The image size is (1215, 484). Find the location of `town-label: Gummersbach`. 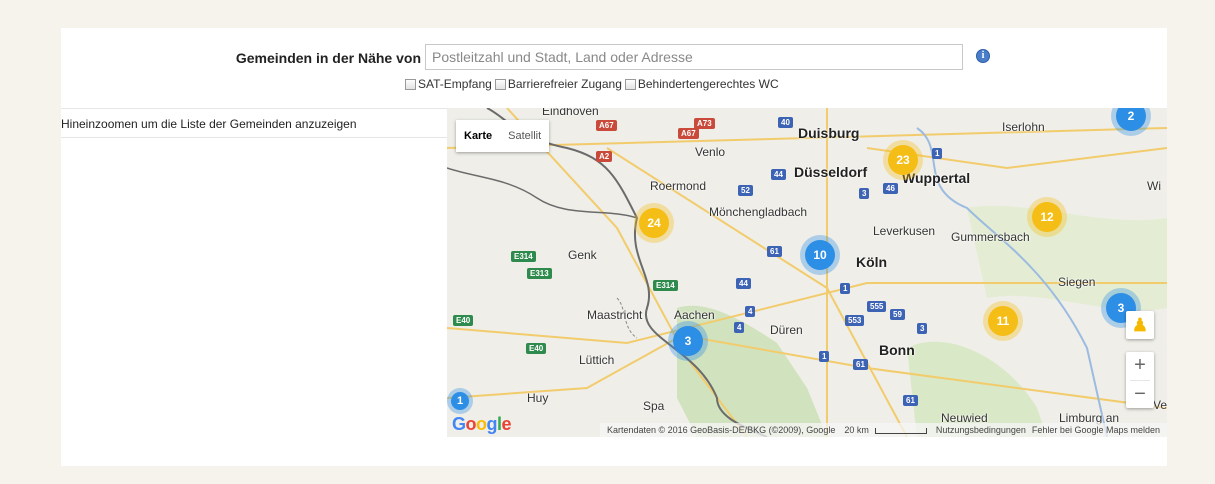

town-label: Gummersbach is located at coordinates (990, 237).